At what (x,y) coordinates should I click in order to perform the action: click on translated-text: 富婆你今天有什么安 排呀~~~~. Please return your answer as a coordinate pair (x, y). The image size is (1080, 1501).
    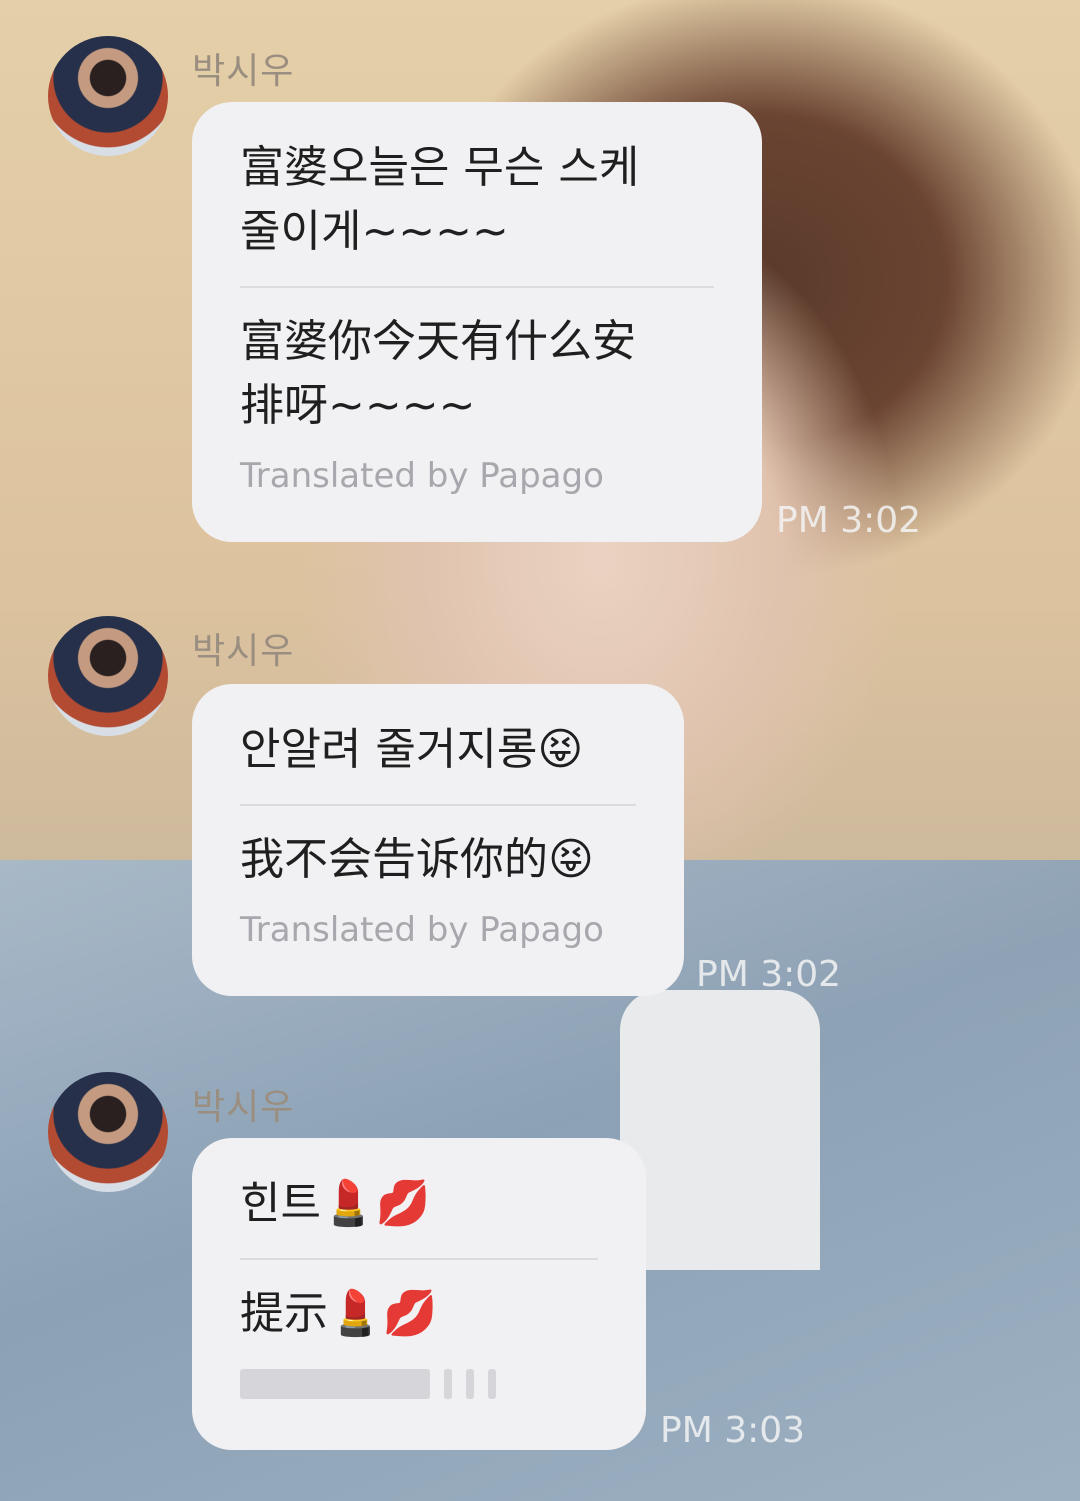
    Looking at the image, I should click on (438, 373).